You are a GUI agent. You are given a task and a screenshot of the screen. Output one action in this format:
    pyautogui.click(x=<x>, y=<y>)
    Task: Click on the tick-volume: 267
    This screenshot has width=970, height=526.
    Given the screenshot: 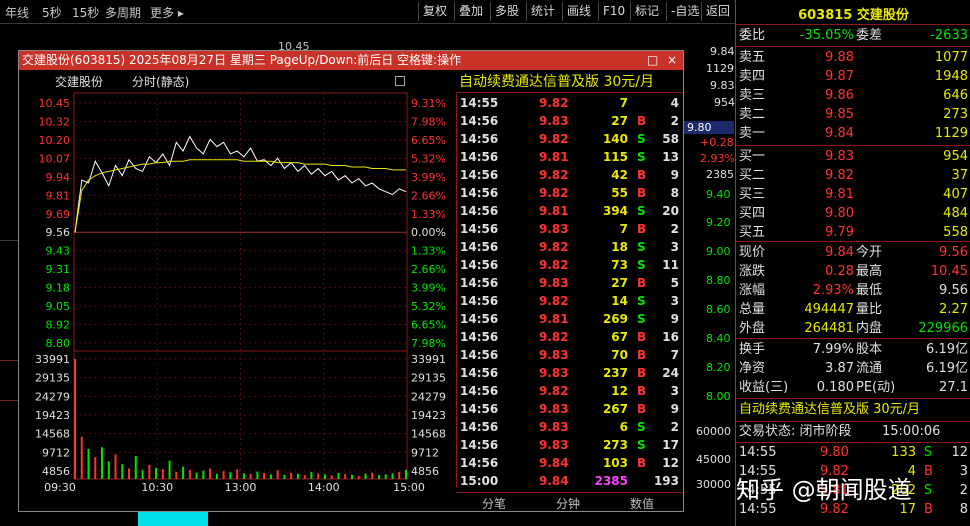 What is the action you would take?
    pyautogui.click(x=615, y=409)
    